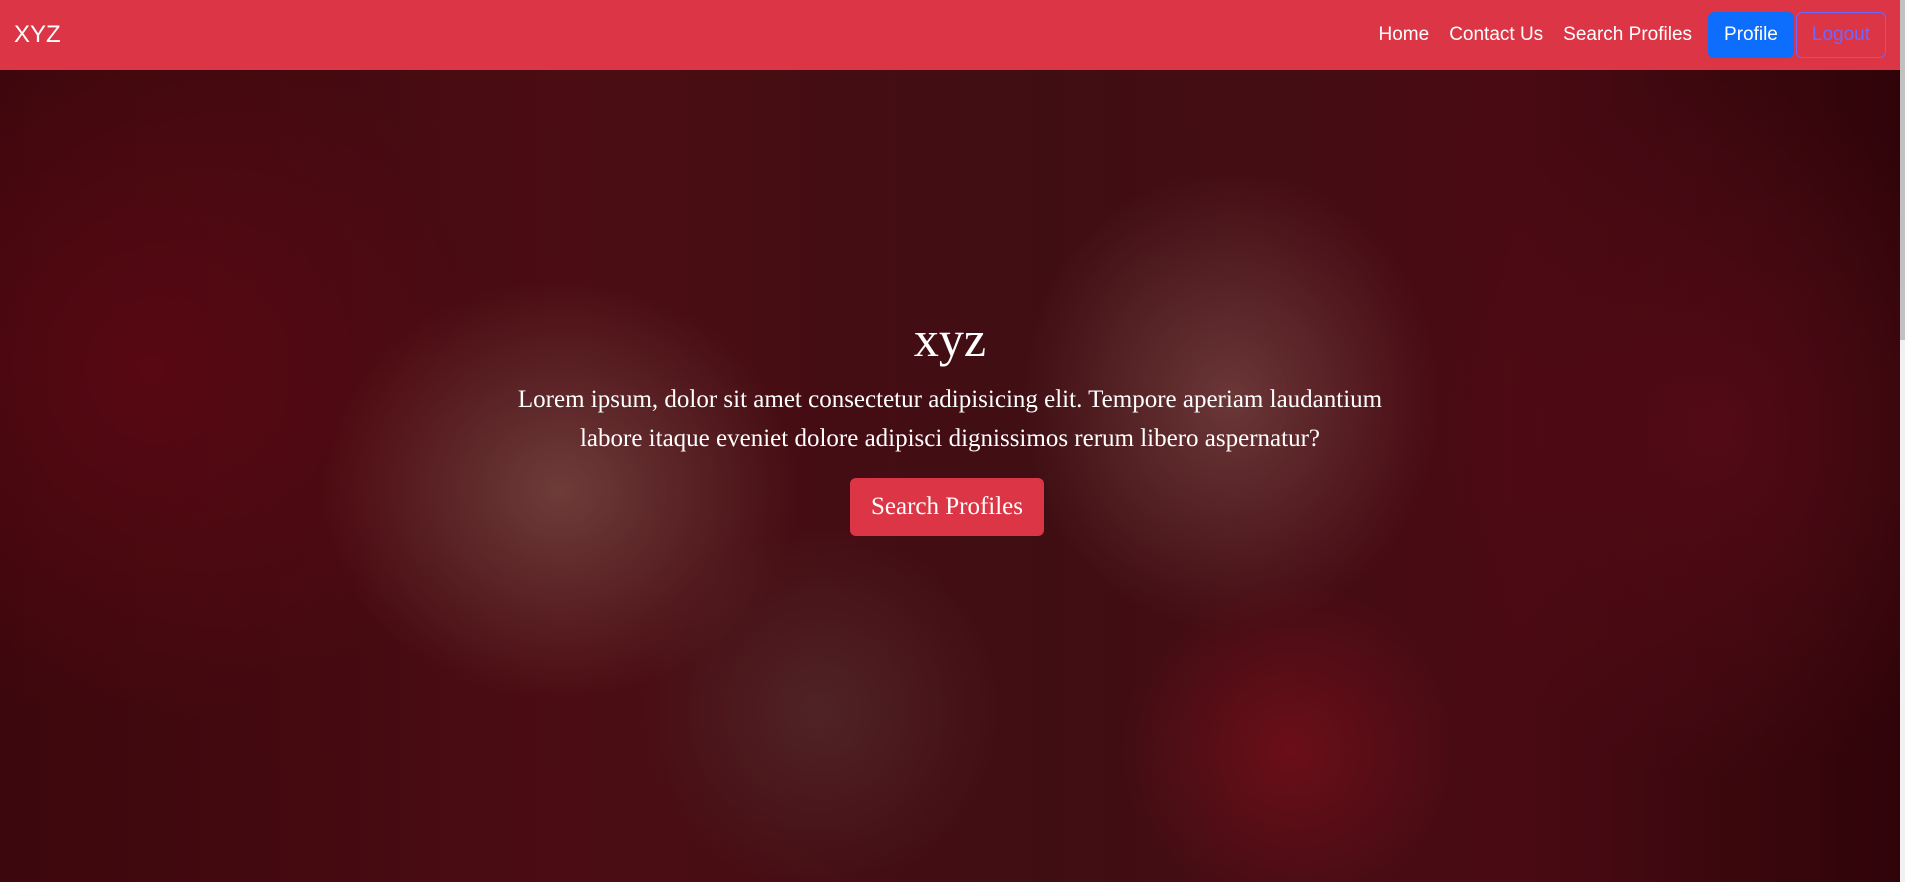 This screenshot has width=1905, height=882. I want to click on nav-link-home: Home, so click(1404, 35).